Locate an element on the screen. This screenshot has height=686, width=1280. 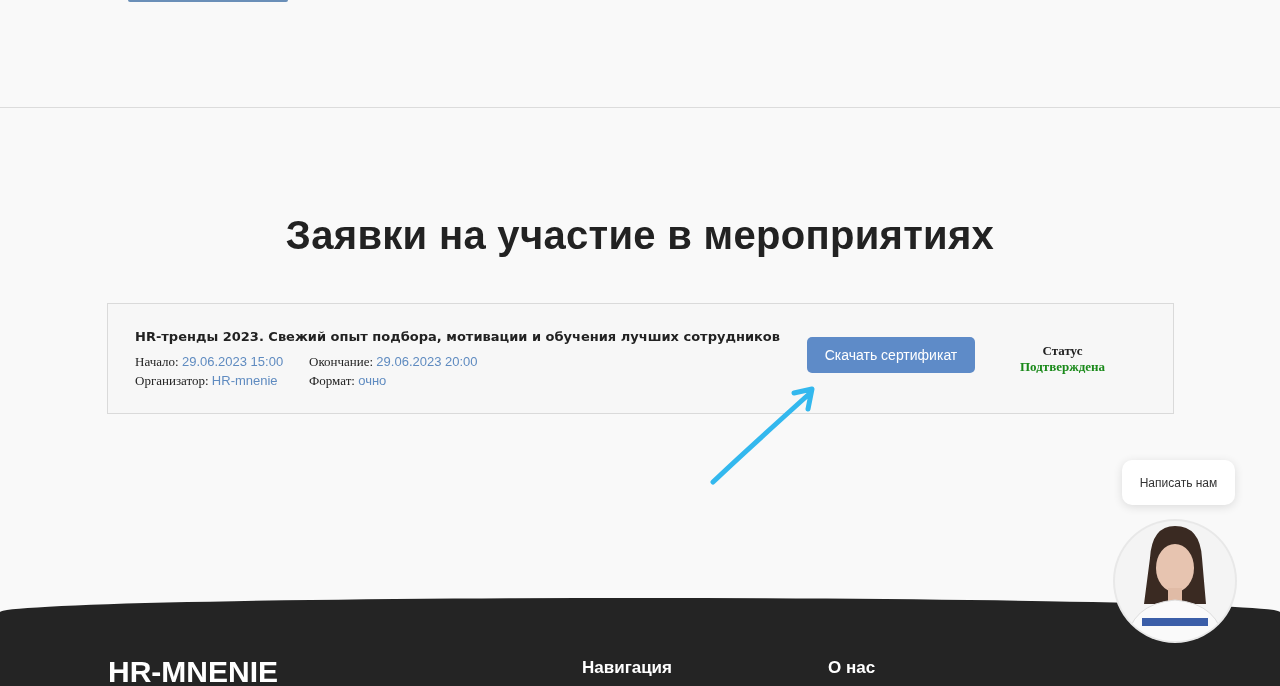
event-detail: Начало: 29.06.2023 15:00 is located at coordinates (210, 361).